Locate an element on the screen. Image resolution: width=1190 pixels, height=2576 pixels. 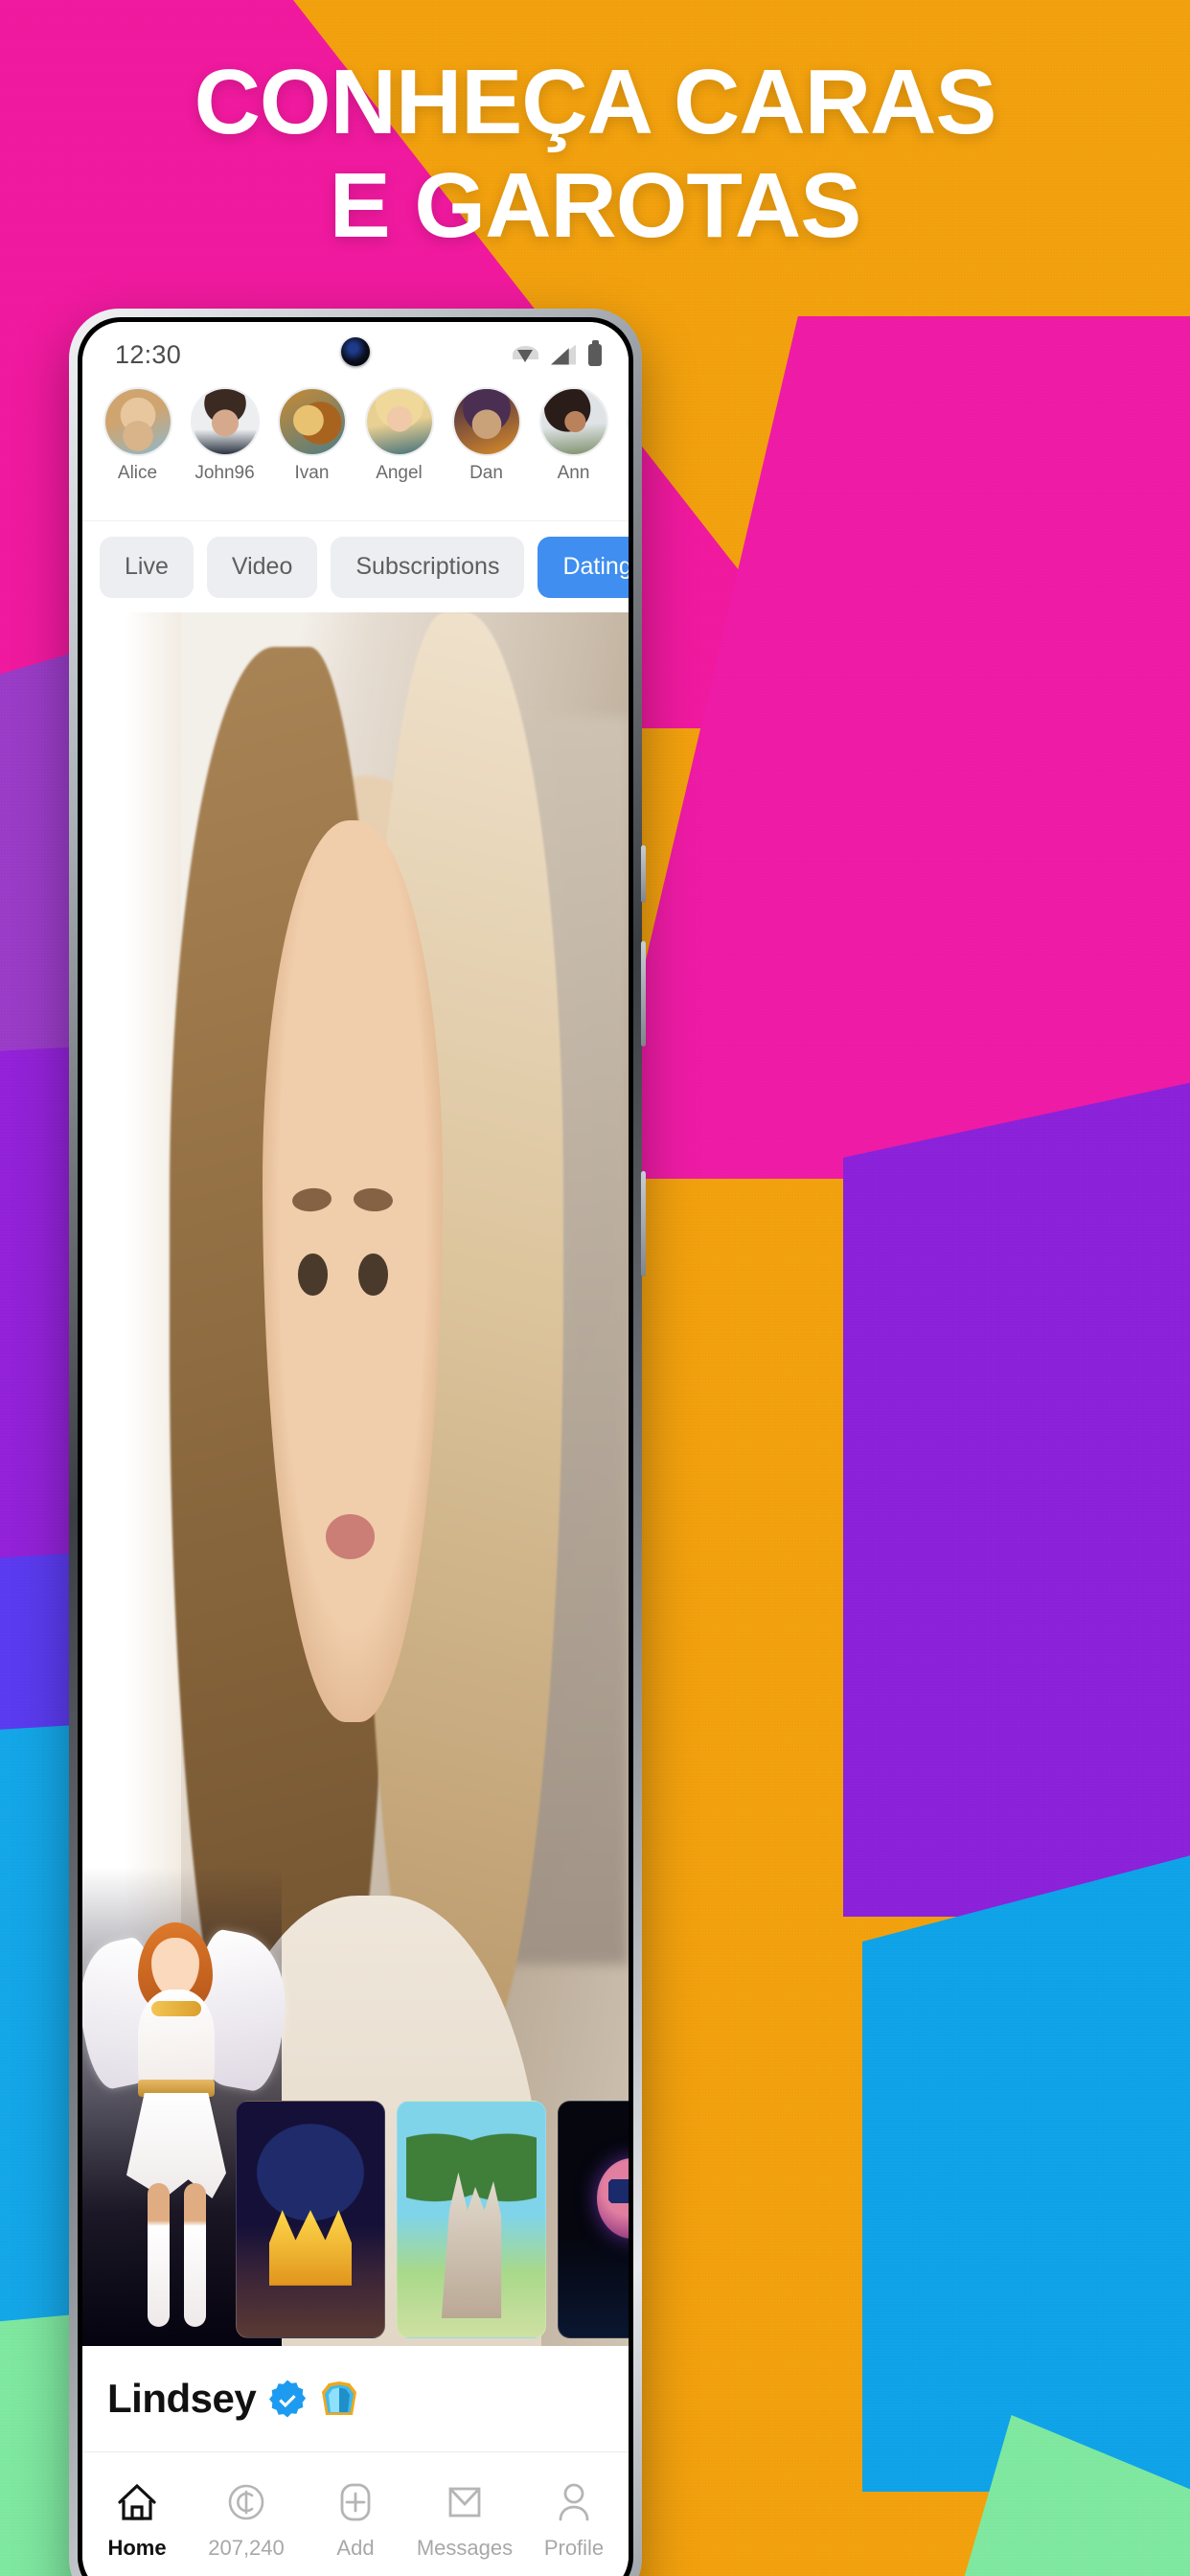
status-bar: 12:30 is located at coordinates (356, 351).